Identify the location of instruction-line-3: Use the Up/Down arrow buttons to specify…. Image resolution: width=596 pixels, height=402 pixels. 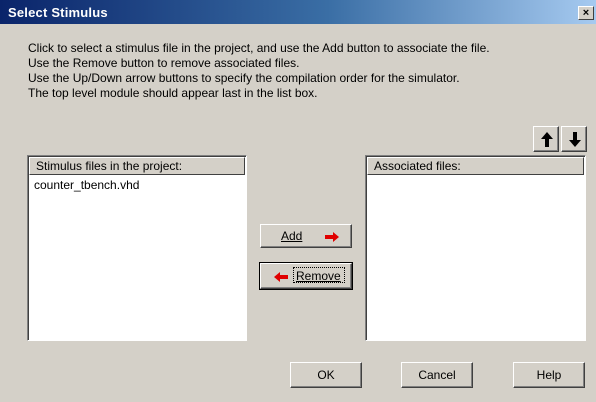
(244, 78).